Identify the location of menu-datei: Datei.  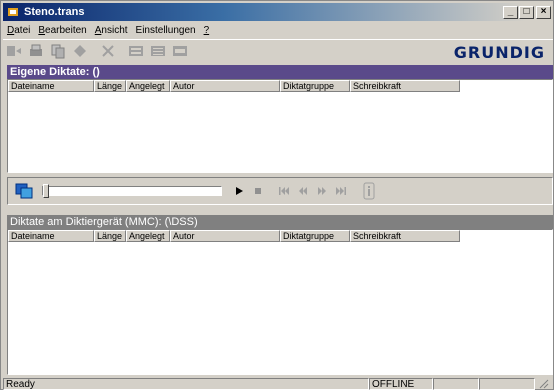
(18, 30).